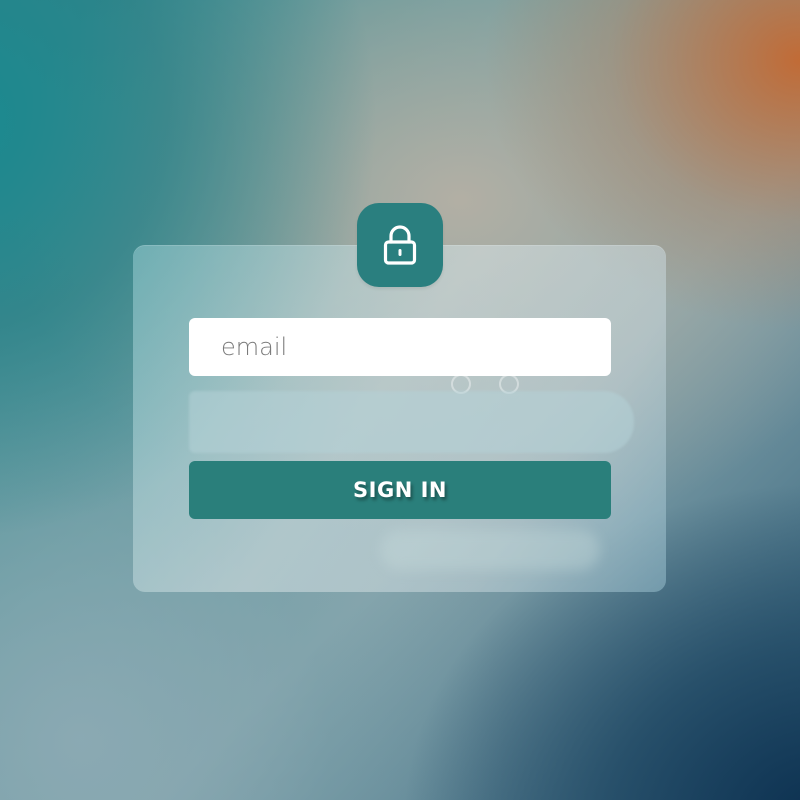 The height and width of the screenshot is (800, 800). What do you see at coordinates (490, 550) in the screenshot?
I see `background-smudge` at bounding box center [490, 550].